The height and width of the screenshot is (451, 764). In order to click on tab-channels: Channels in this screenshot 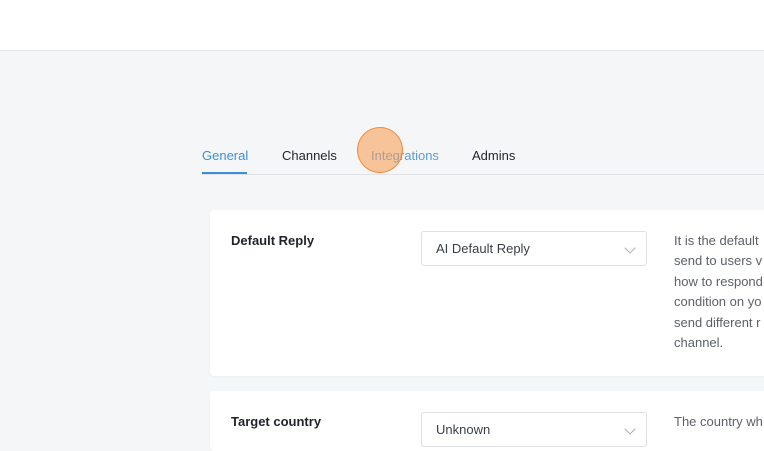, I will do `click(309, 156)`.